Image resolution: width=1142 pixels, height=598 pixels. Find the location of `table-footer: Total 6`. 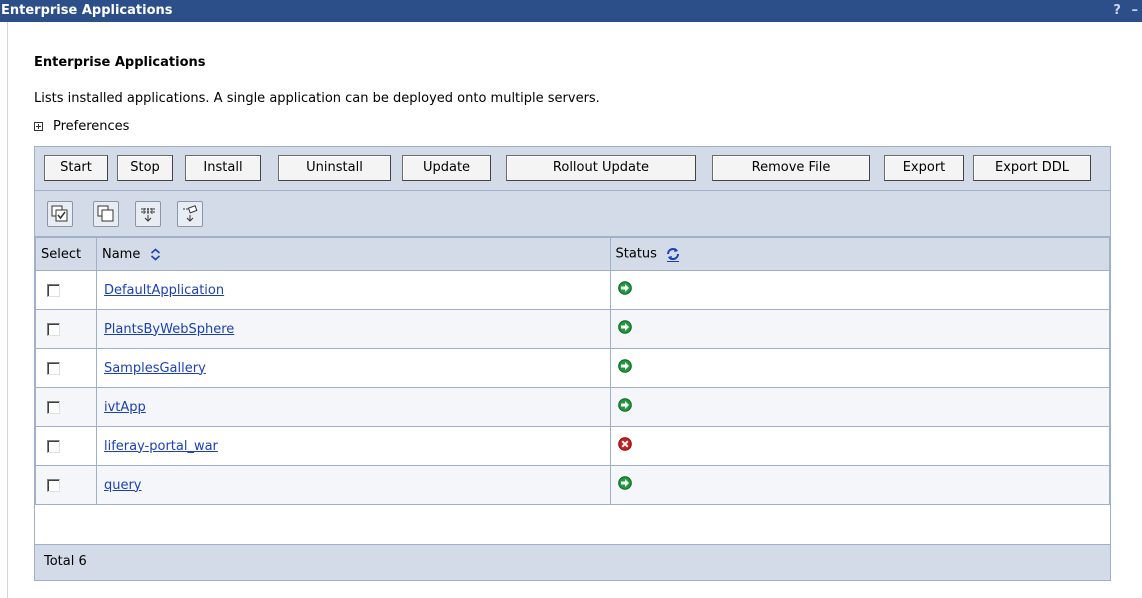

table-footer: Total 6 is located at coordinates (572, 562).